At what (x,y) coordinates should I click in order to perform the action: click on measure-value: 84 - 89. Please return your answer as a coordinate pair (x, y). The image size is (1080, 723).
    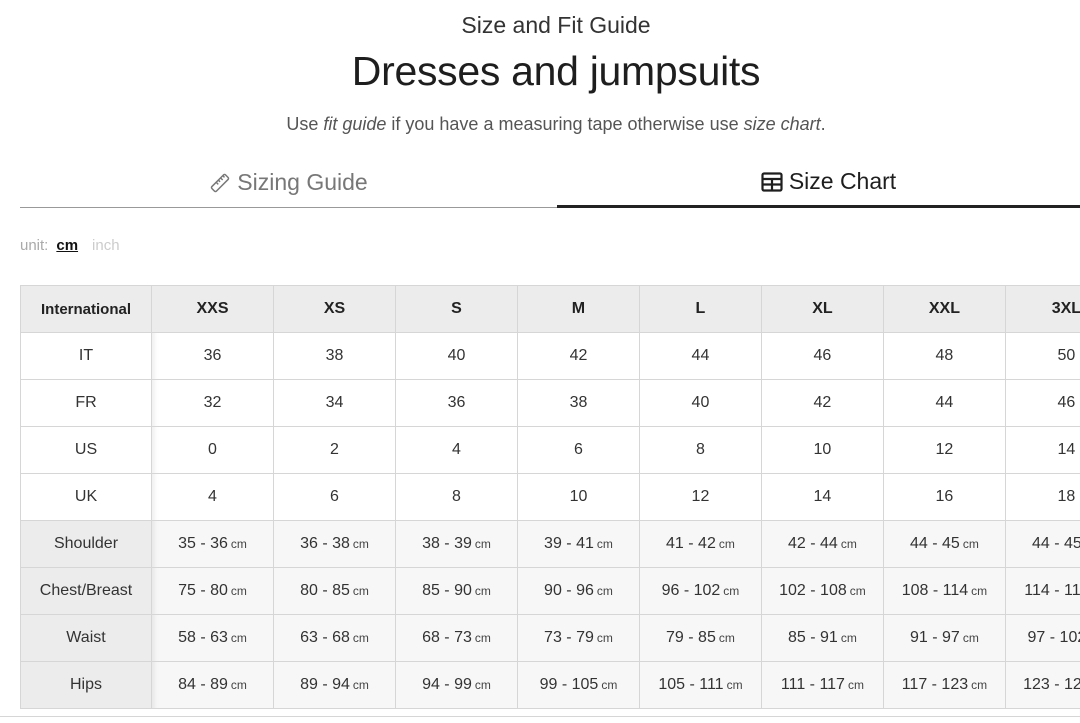
    Looking at the image, I should click on (203, 684).